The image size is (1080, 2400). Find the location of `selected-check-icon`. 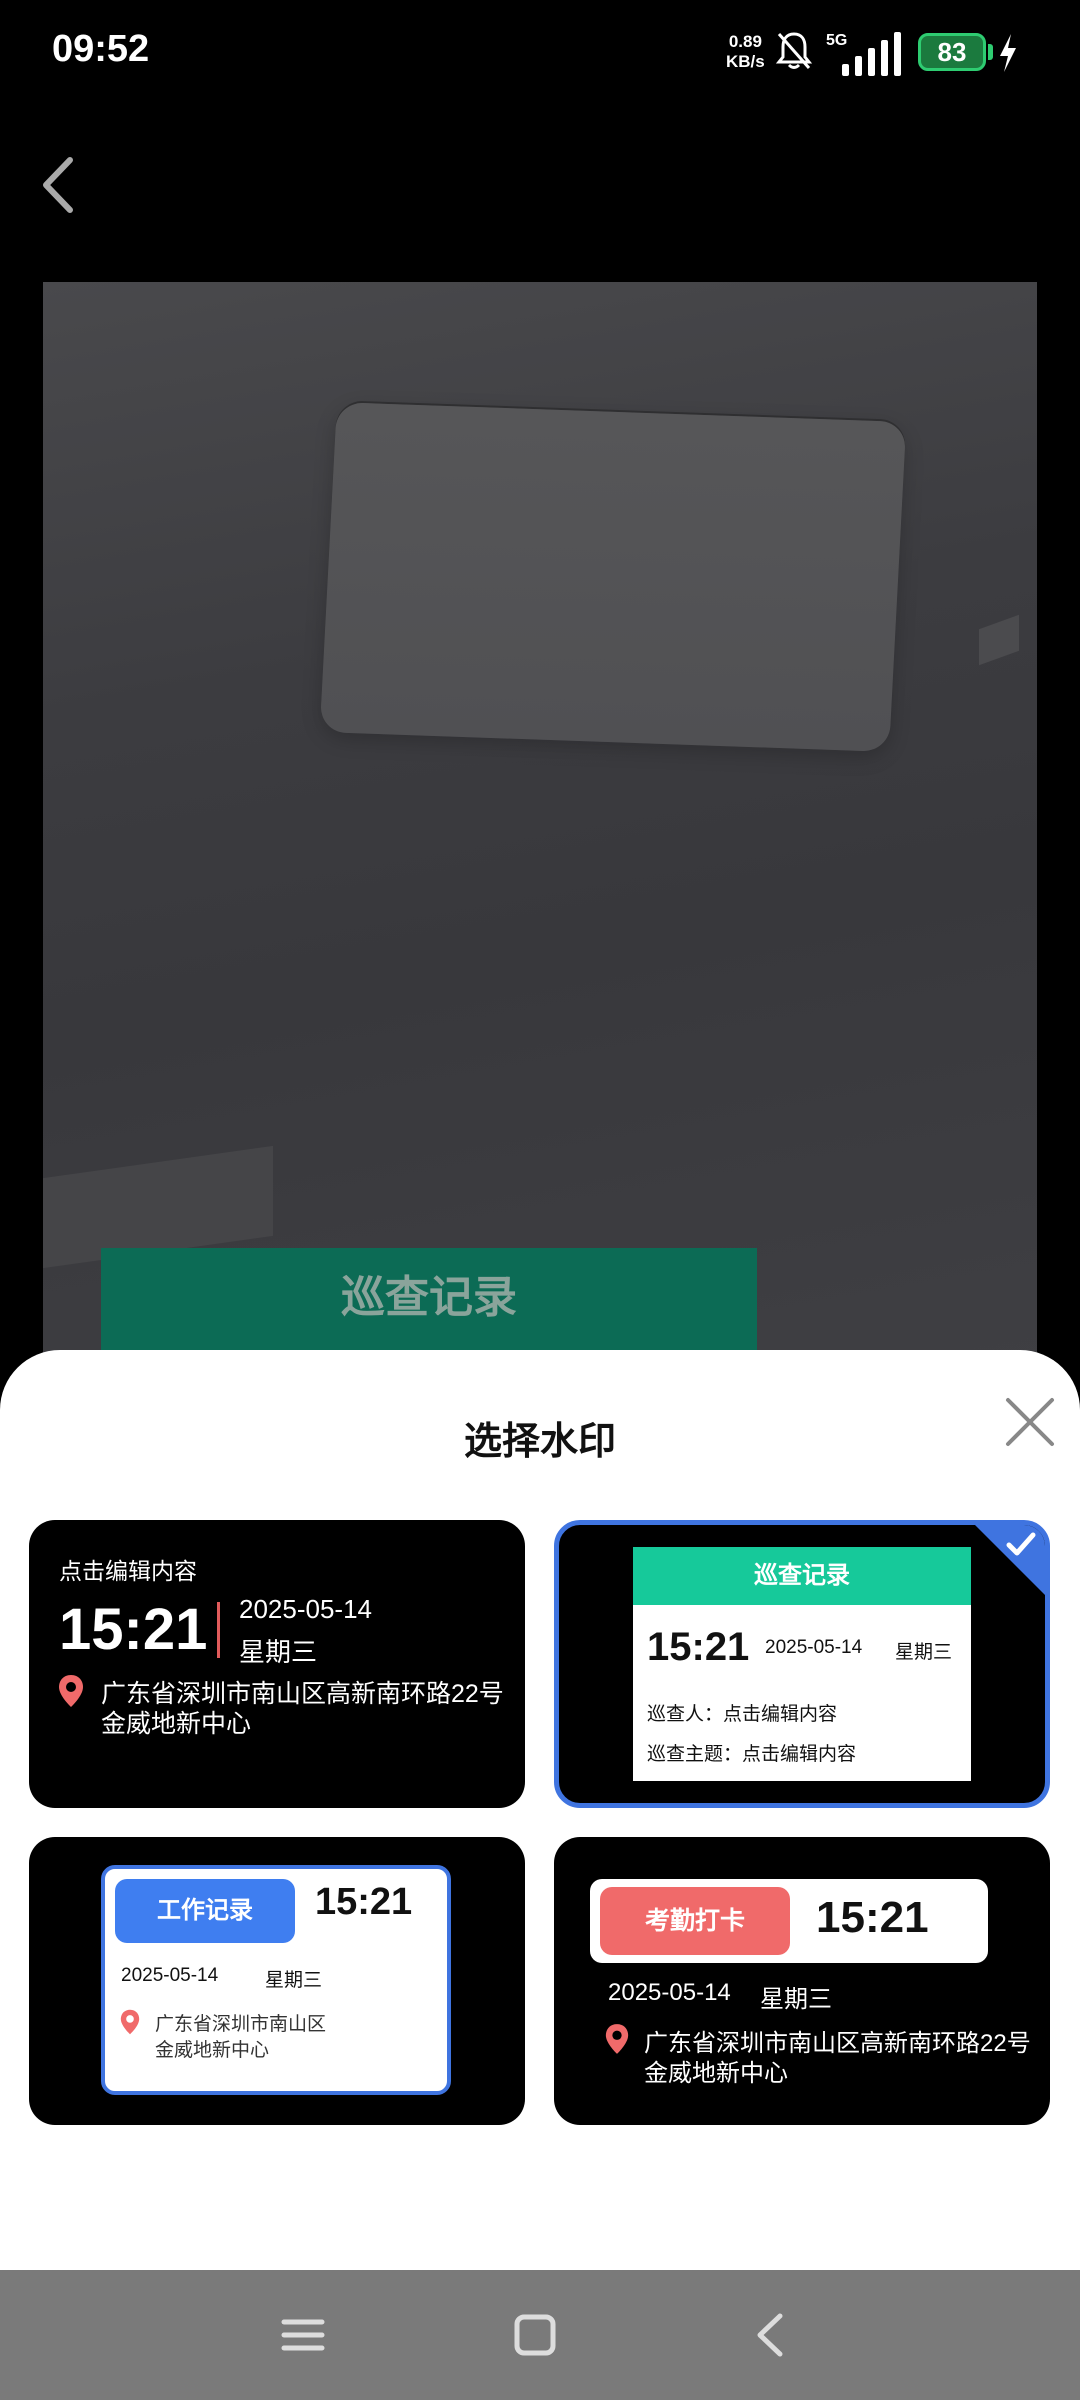

selected-check-icon is located at coordinates (1010, 1560).